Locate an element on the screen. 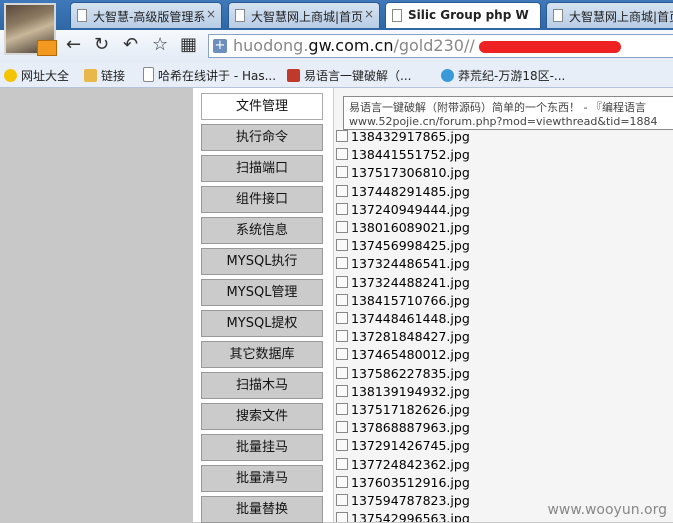  file-name: 137517182626.jpg is located at coordinates (410, 409).